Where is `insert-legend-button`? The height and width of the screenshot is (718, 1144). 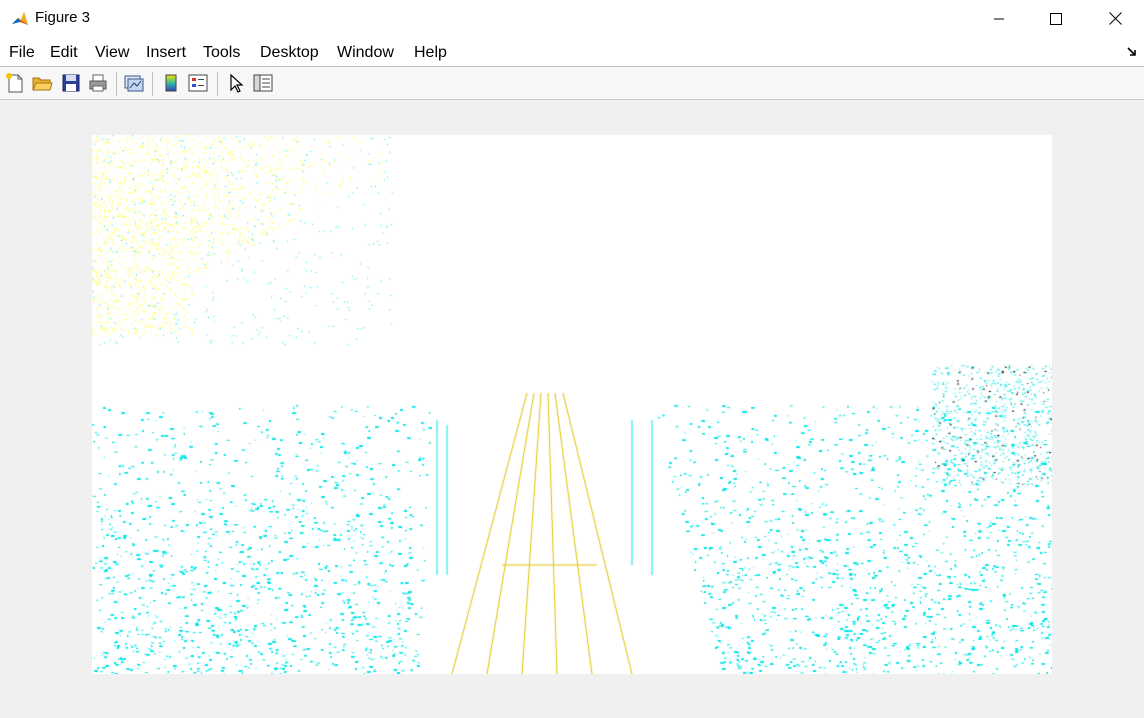 insert-legend-button is located at coordinates (198, 83).